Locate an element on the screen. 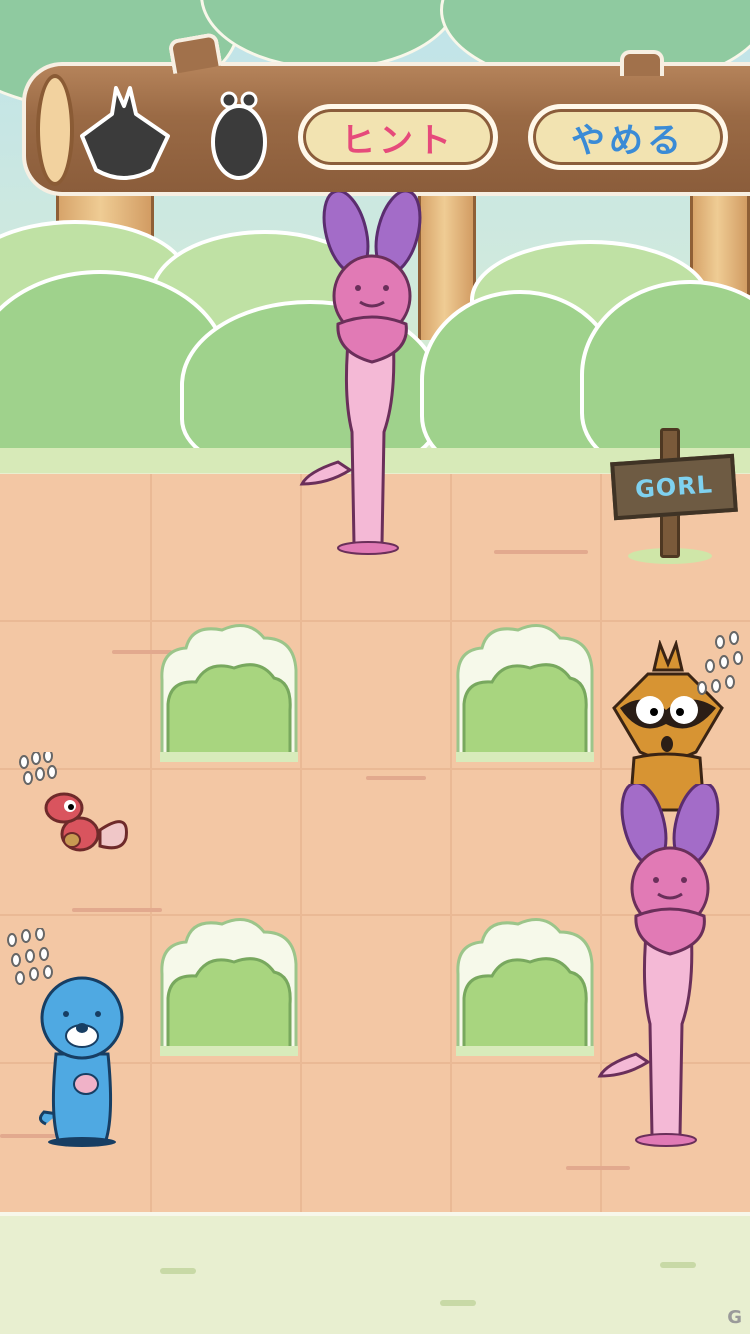 The image size is (750, 1334). canopy-leaves is located at coordinates (330, 35).